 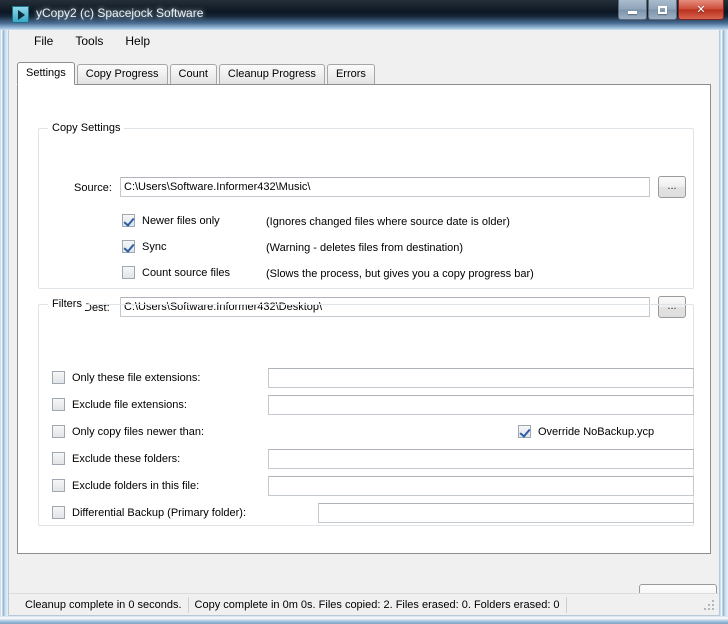 What do you see at coordinates (385, 187) in the screenshot?
I see `source-input` at bounding box center [385, 187].